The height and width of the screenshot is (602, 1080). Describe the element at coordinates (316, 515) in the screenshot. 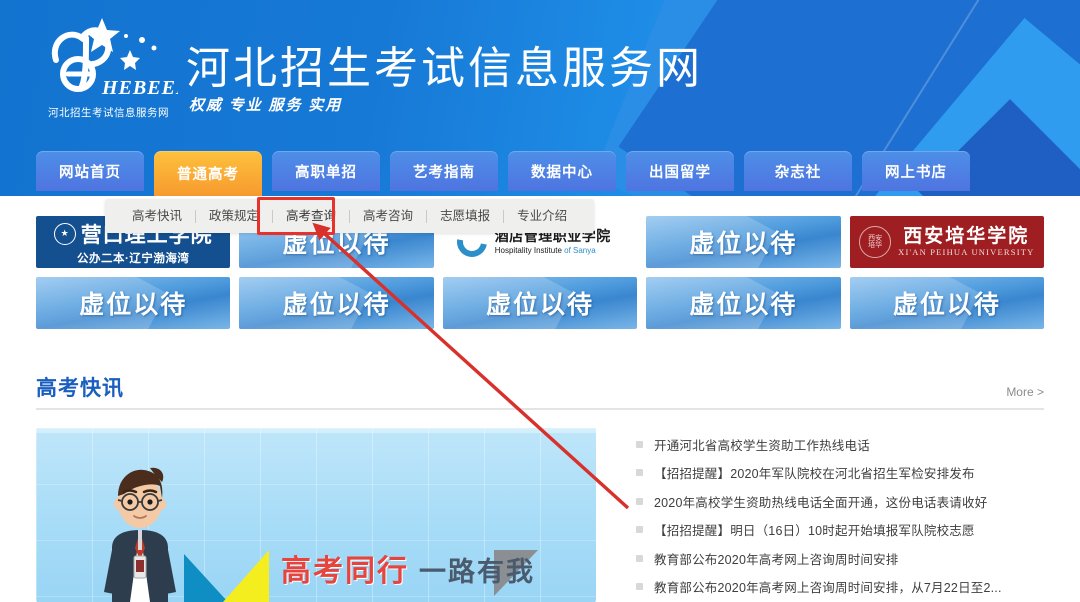

I see `promo-banner: 高考同行 一路有我` at that location.